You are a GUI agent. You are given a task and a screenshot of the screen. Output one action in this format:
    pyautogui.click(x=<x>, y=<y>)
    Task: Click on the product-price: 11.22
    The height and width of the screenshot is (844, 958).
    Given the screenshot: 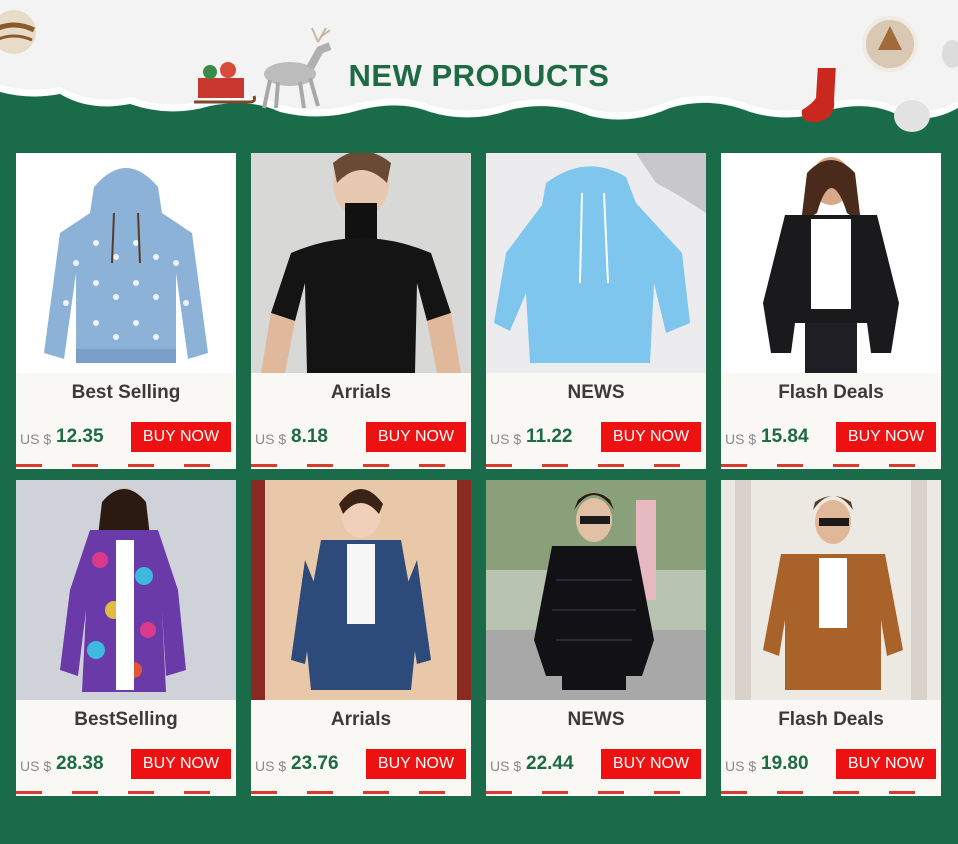 What is the action you would take?
    pyautogui.click(x=549, y=436)
    